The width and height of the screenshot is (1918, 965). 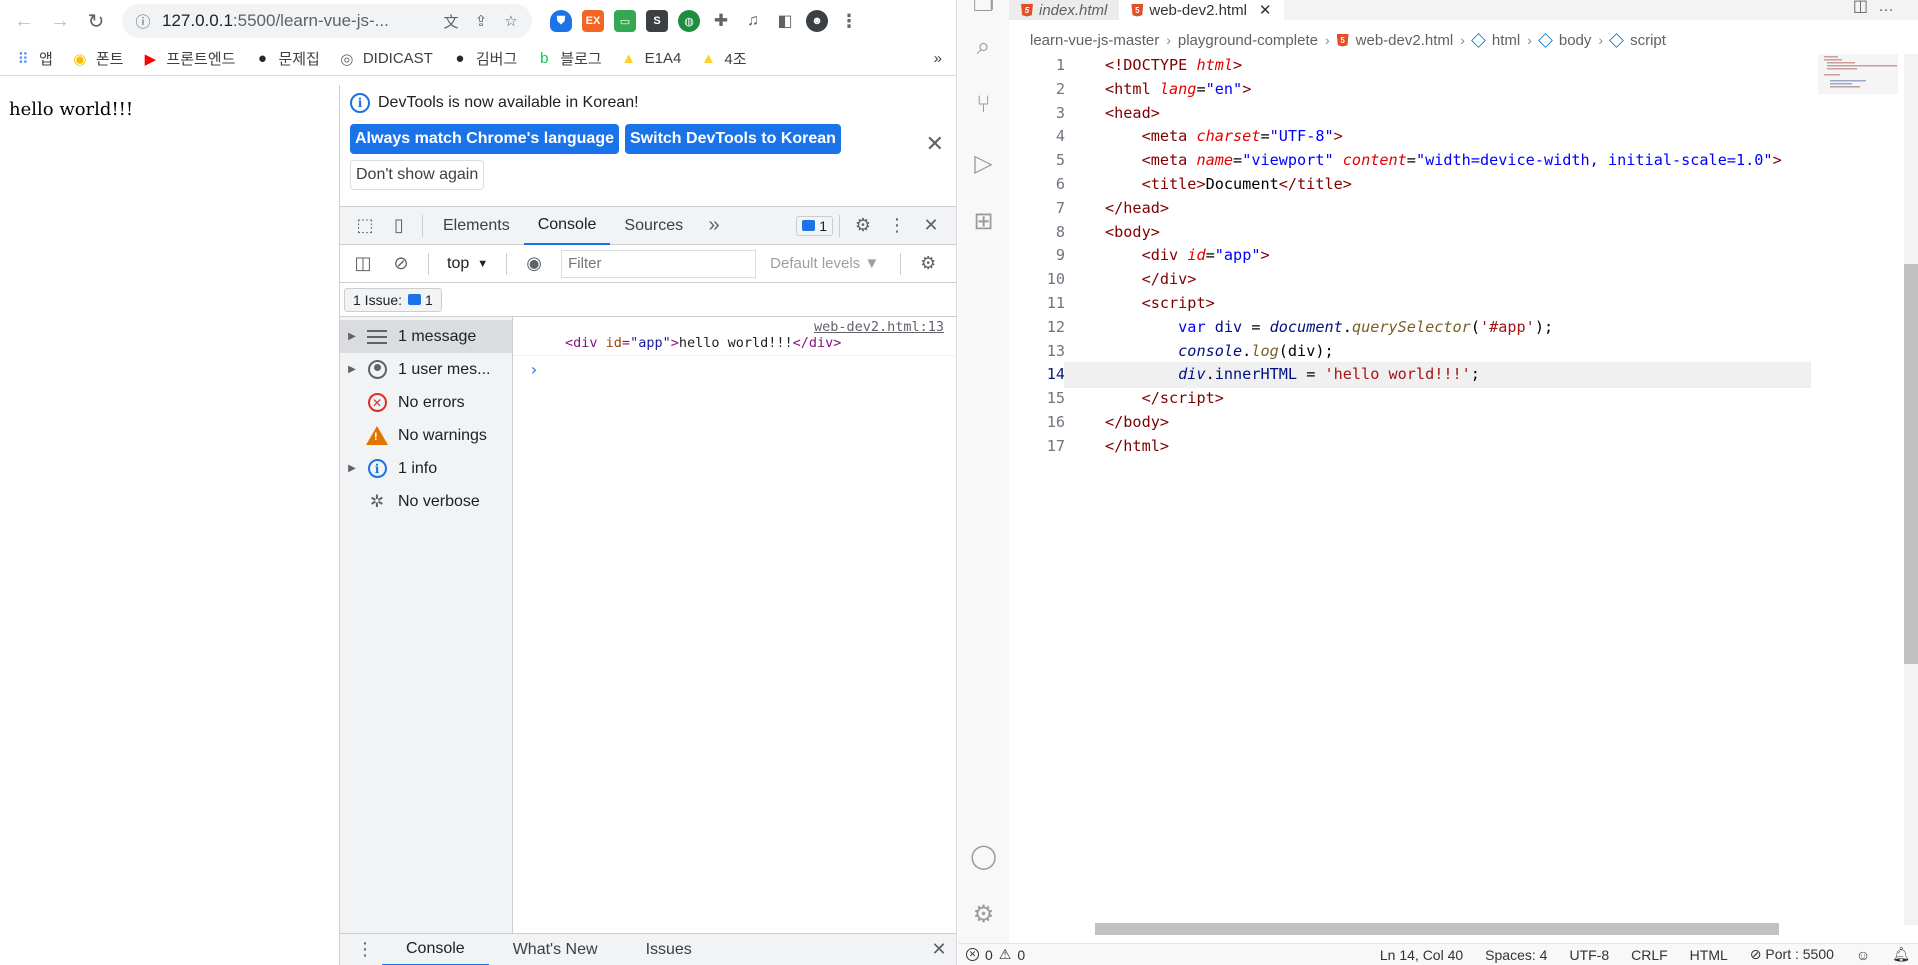 I want to click on drawer-tab-whats-new: What's New, so click(x=555, y=949).